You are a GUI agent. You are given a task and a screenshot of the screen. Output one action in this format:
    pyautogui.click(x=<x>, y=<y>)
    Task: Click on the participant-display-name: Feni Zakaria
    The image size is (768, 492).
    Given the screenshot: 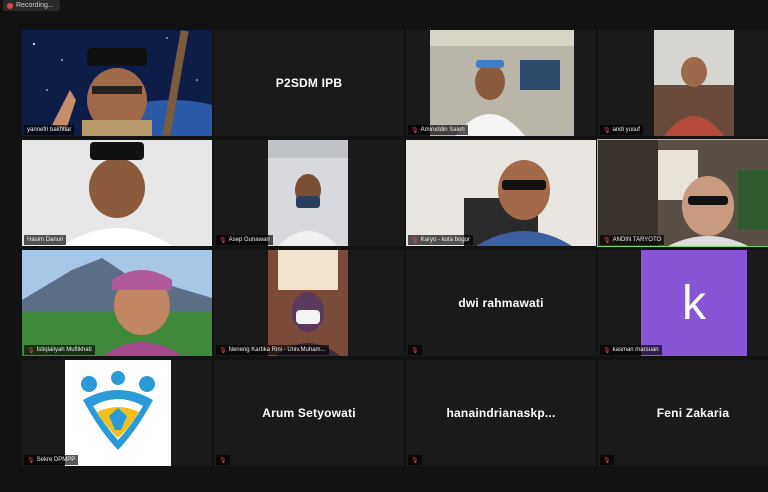 What is the action you would take?
    pyautogui.click(x=693, y=413)
    